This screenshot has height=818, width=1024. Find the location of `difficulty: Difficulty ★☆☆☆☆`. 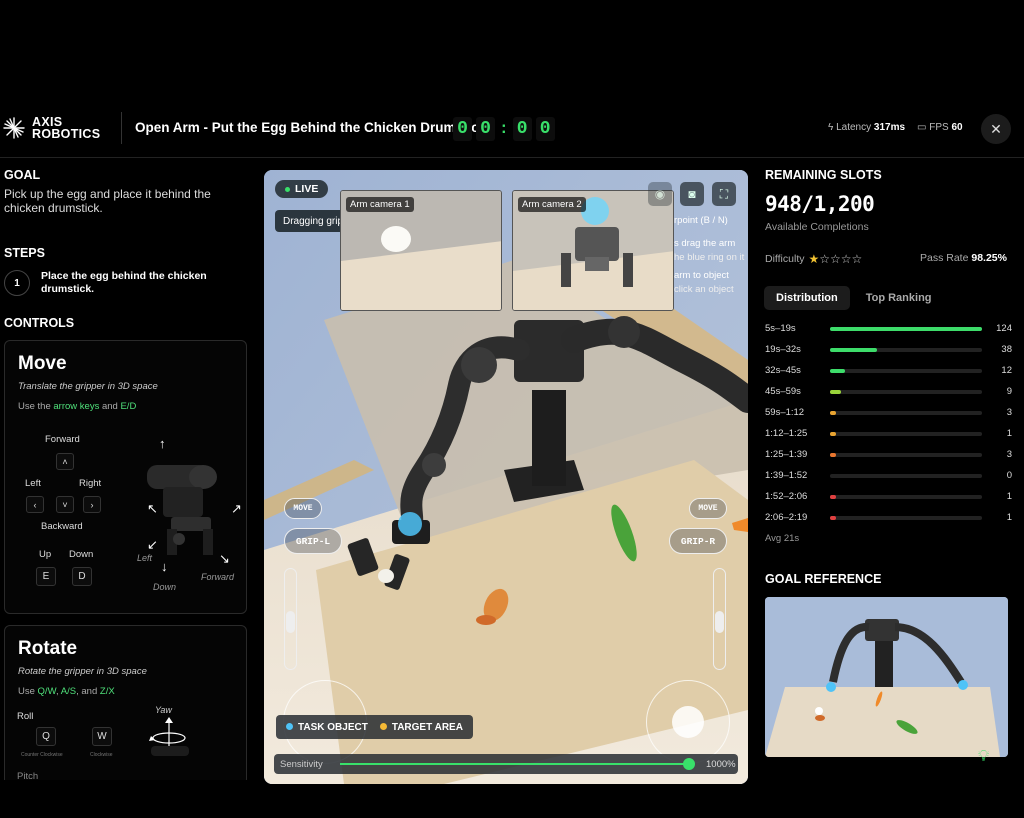

difficulty: Difficulty ★☆☆☆☆ is located at coordinates (813, 259).